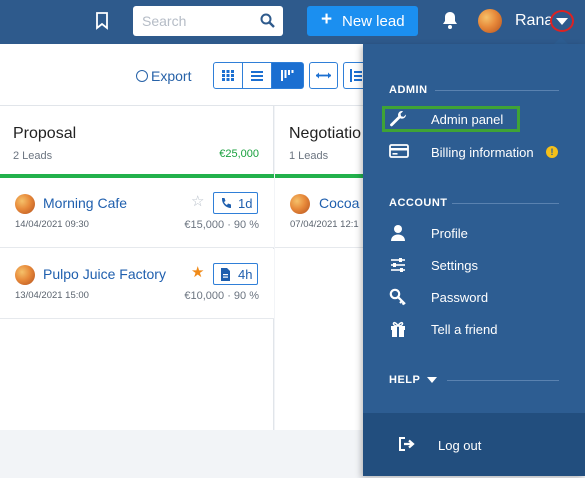  Describe the element at coordinates (164, 21) in the screenshot. I see `search-input: Search` at that location.